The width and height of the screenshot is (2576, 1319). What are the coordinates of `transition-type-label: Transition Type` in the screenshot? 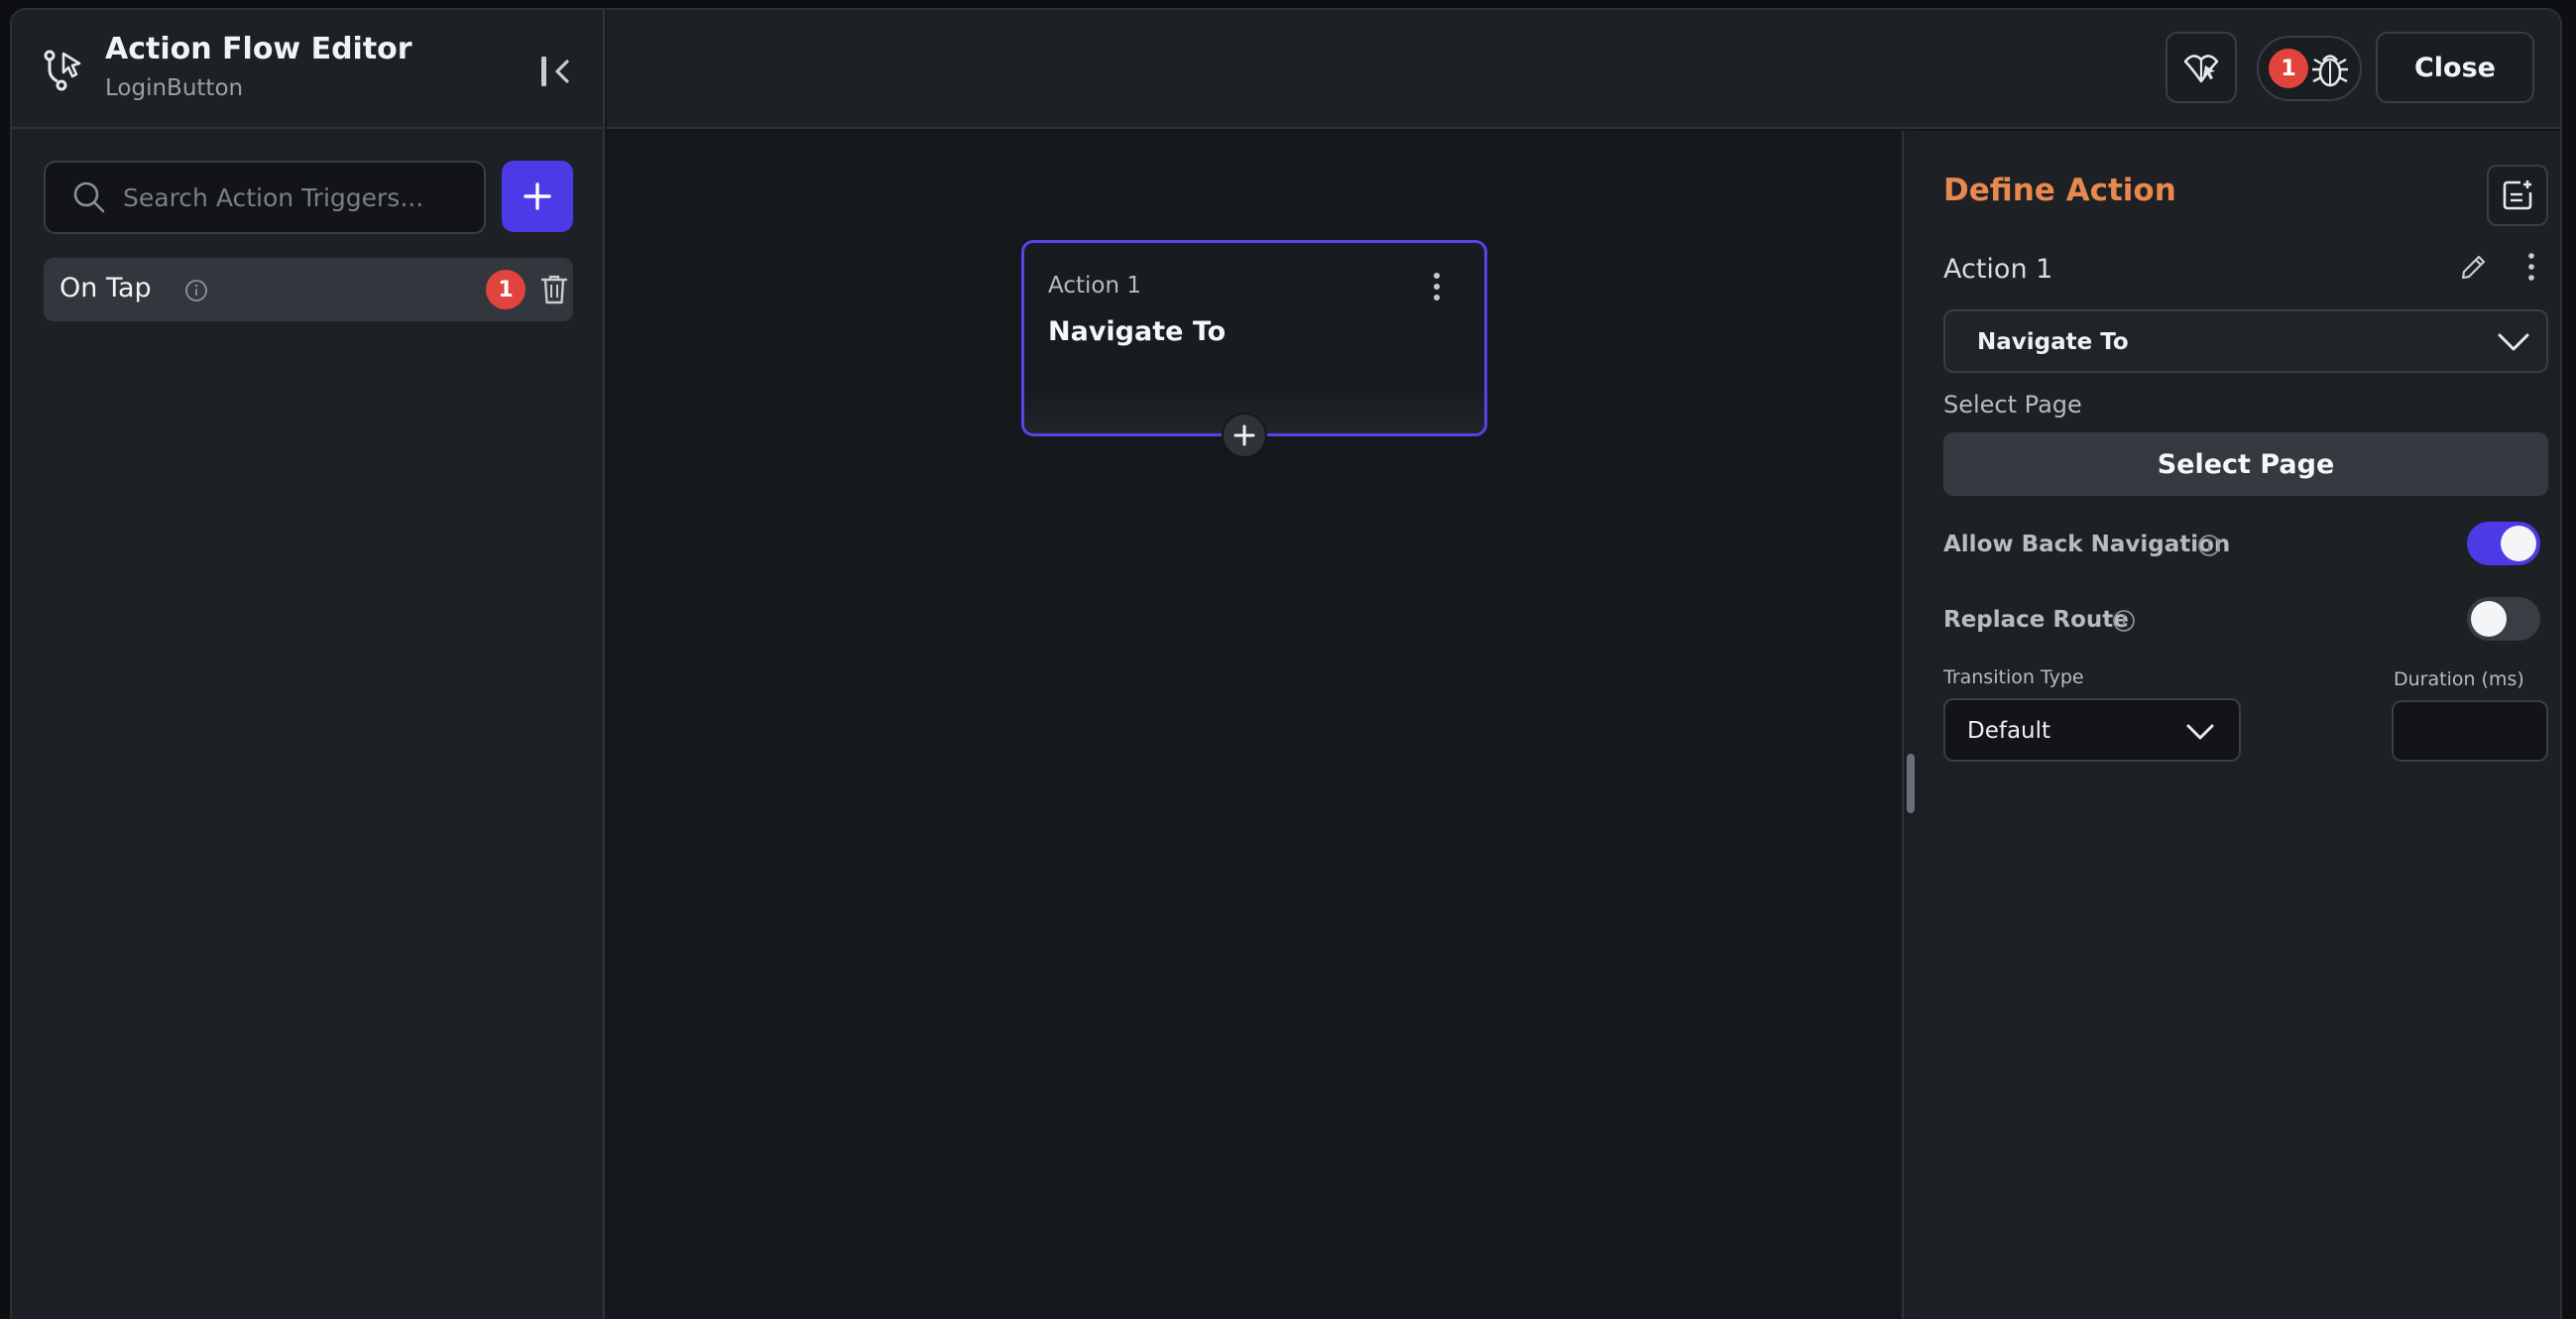 It's located at (2013, 677).